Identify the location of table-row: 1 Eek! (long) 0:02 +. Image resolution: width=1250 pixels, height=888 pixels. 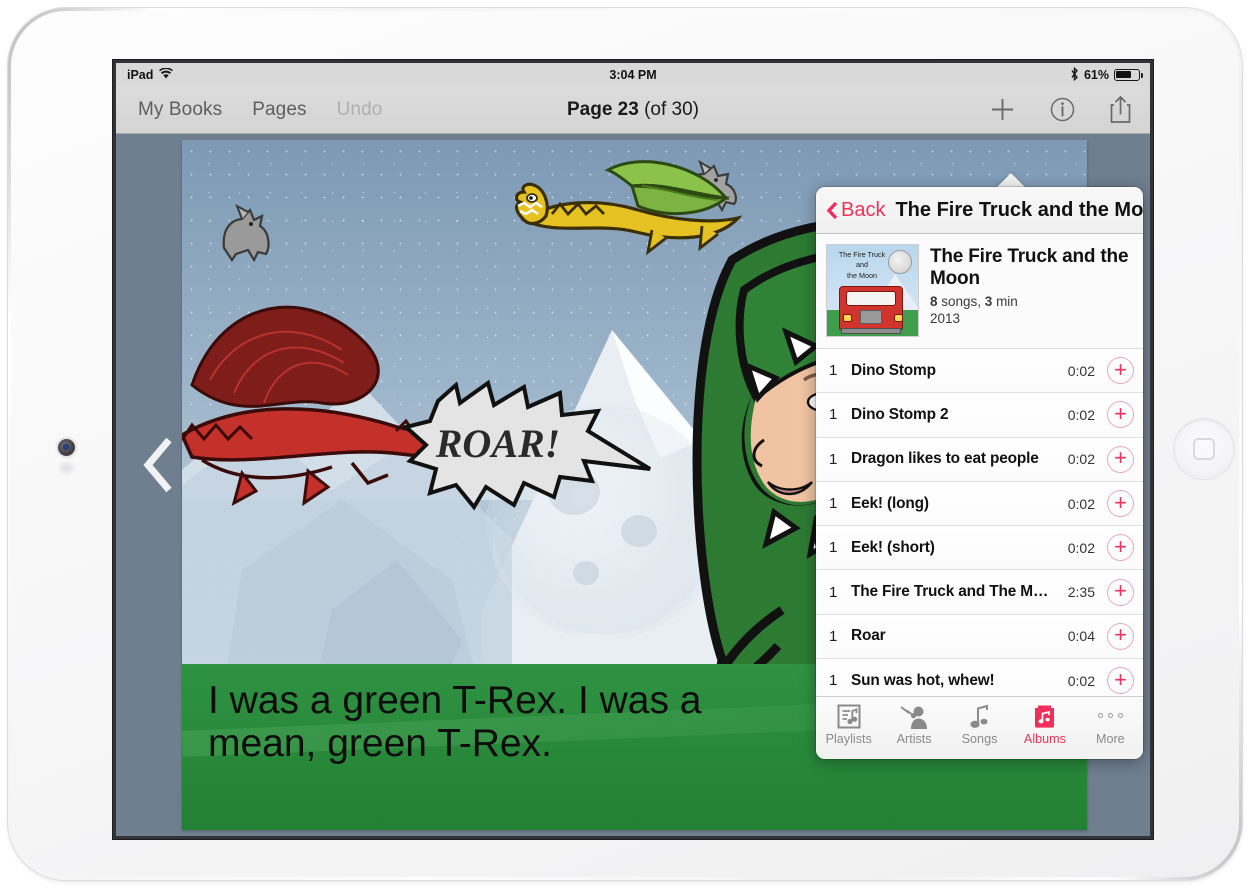
(979, 504).